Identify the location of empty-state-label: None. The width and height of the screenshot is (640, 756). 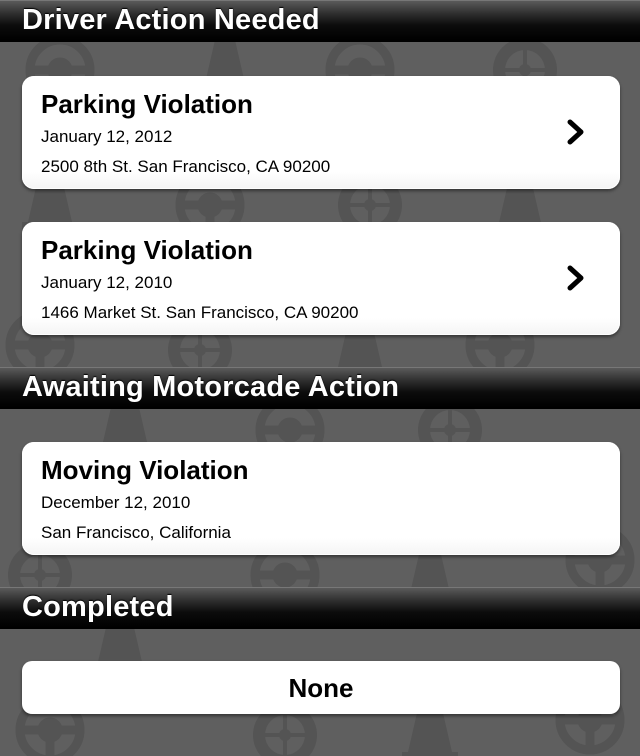
(321, 688).